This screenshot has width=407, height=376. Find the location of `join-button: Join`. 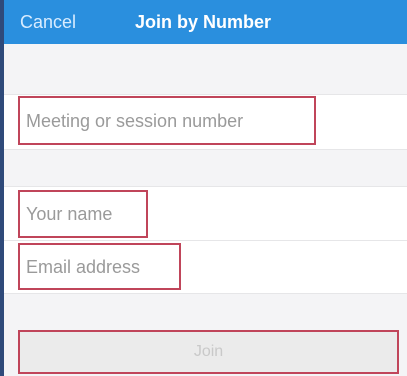

join-button: Join is located at coordinates (208, 352).